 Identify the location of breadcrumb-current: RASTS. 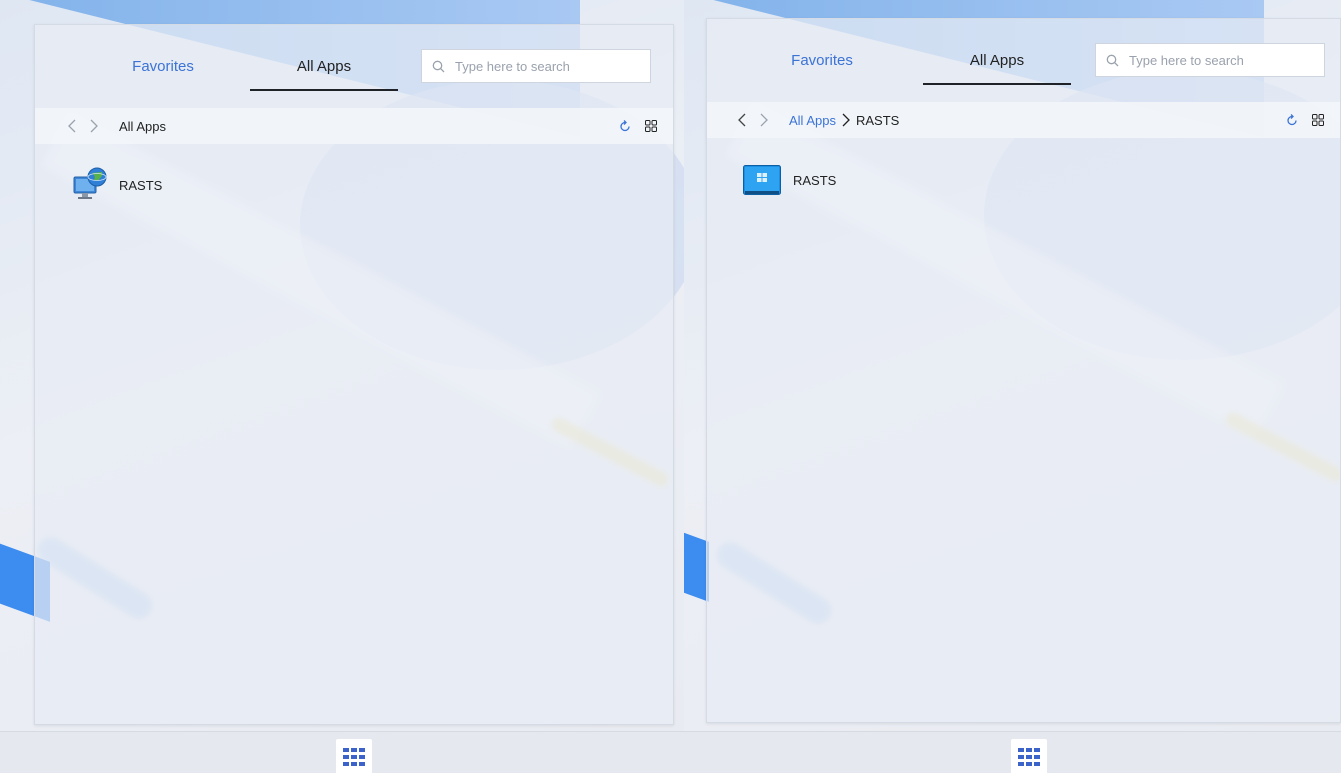
(877, 120).